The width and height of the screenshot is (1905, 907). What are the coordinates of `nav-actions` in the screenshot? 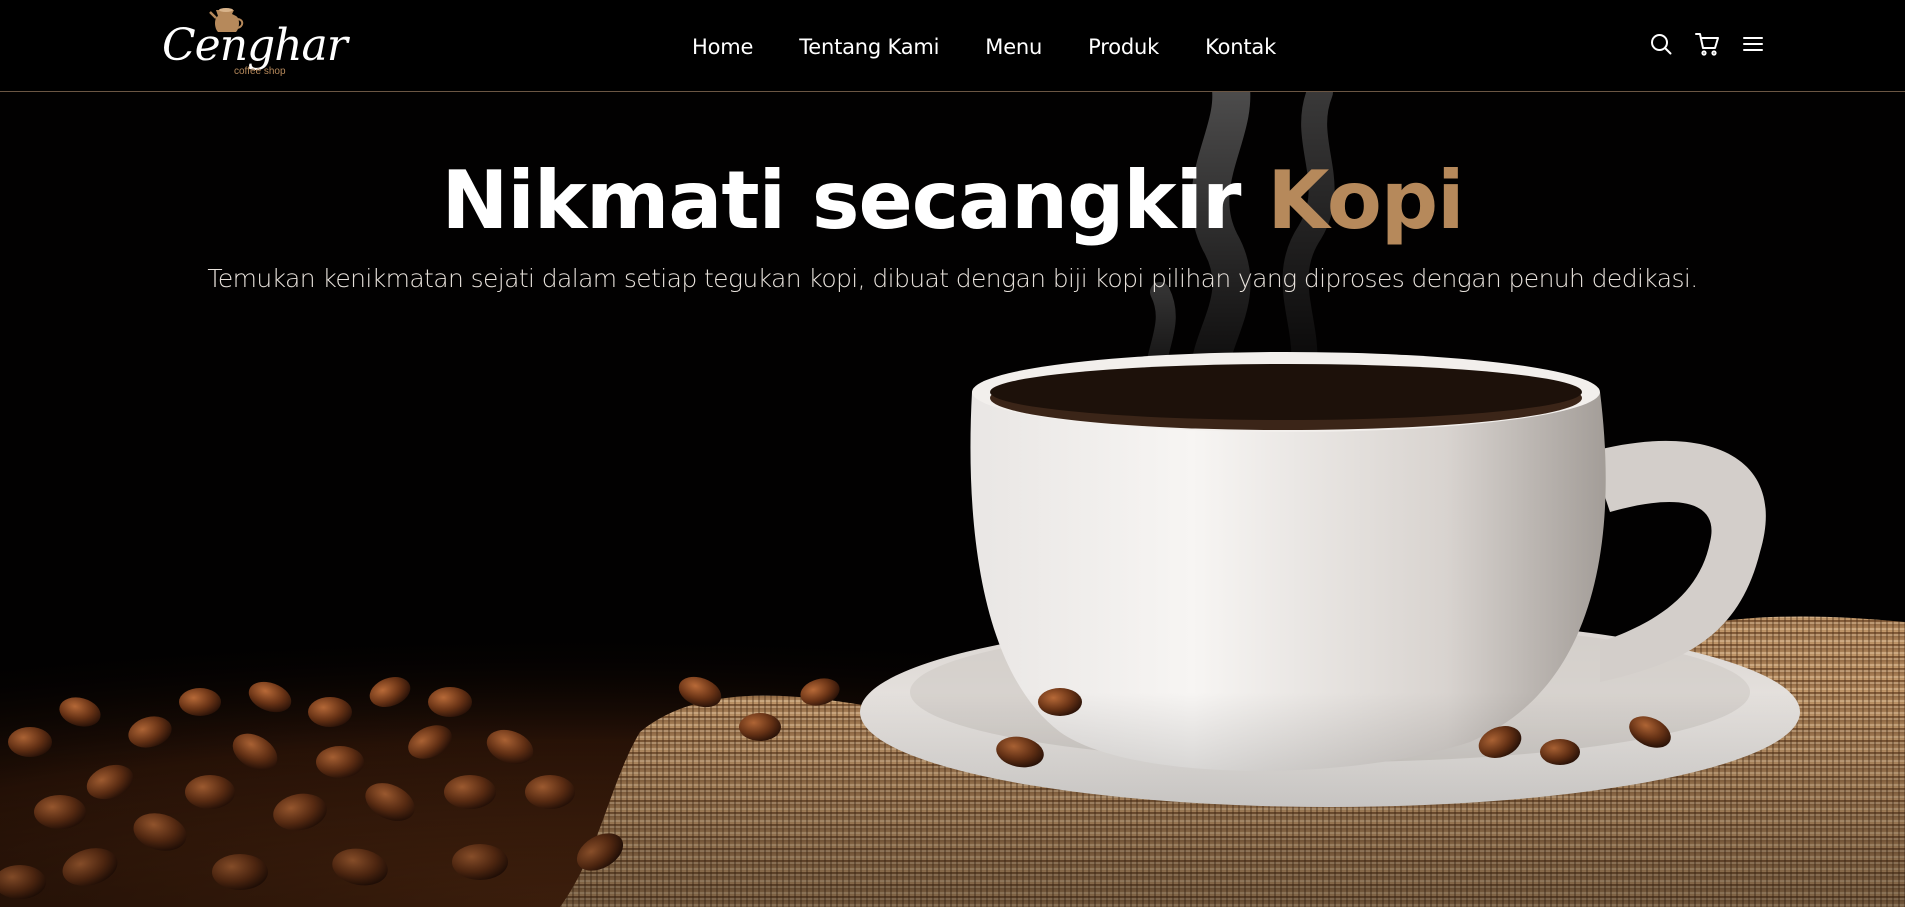 It's located at (1707, 44).